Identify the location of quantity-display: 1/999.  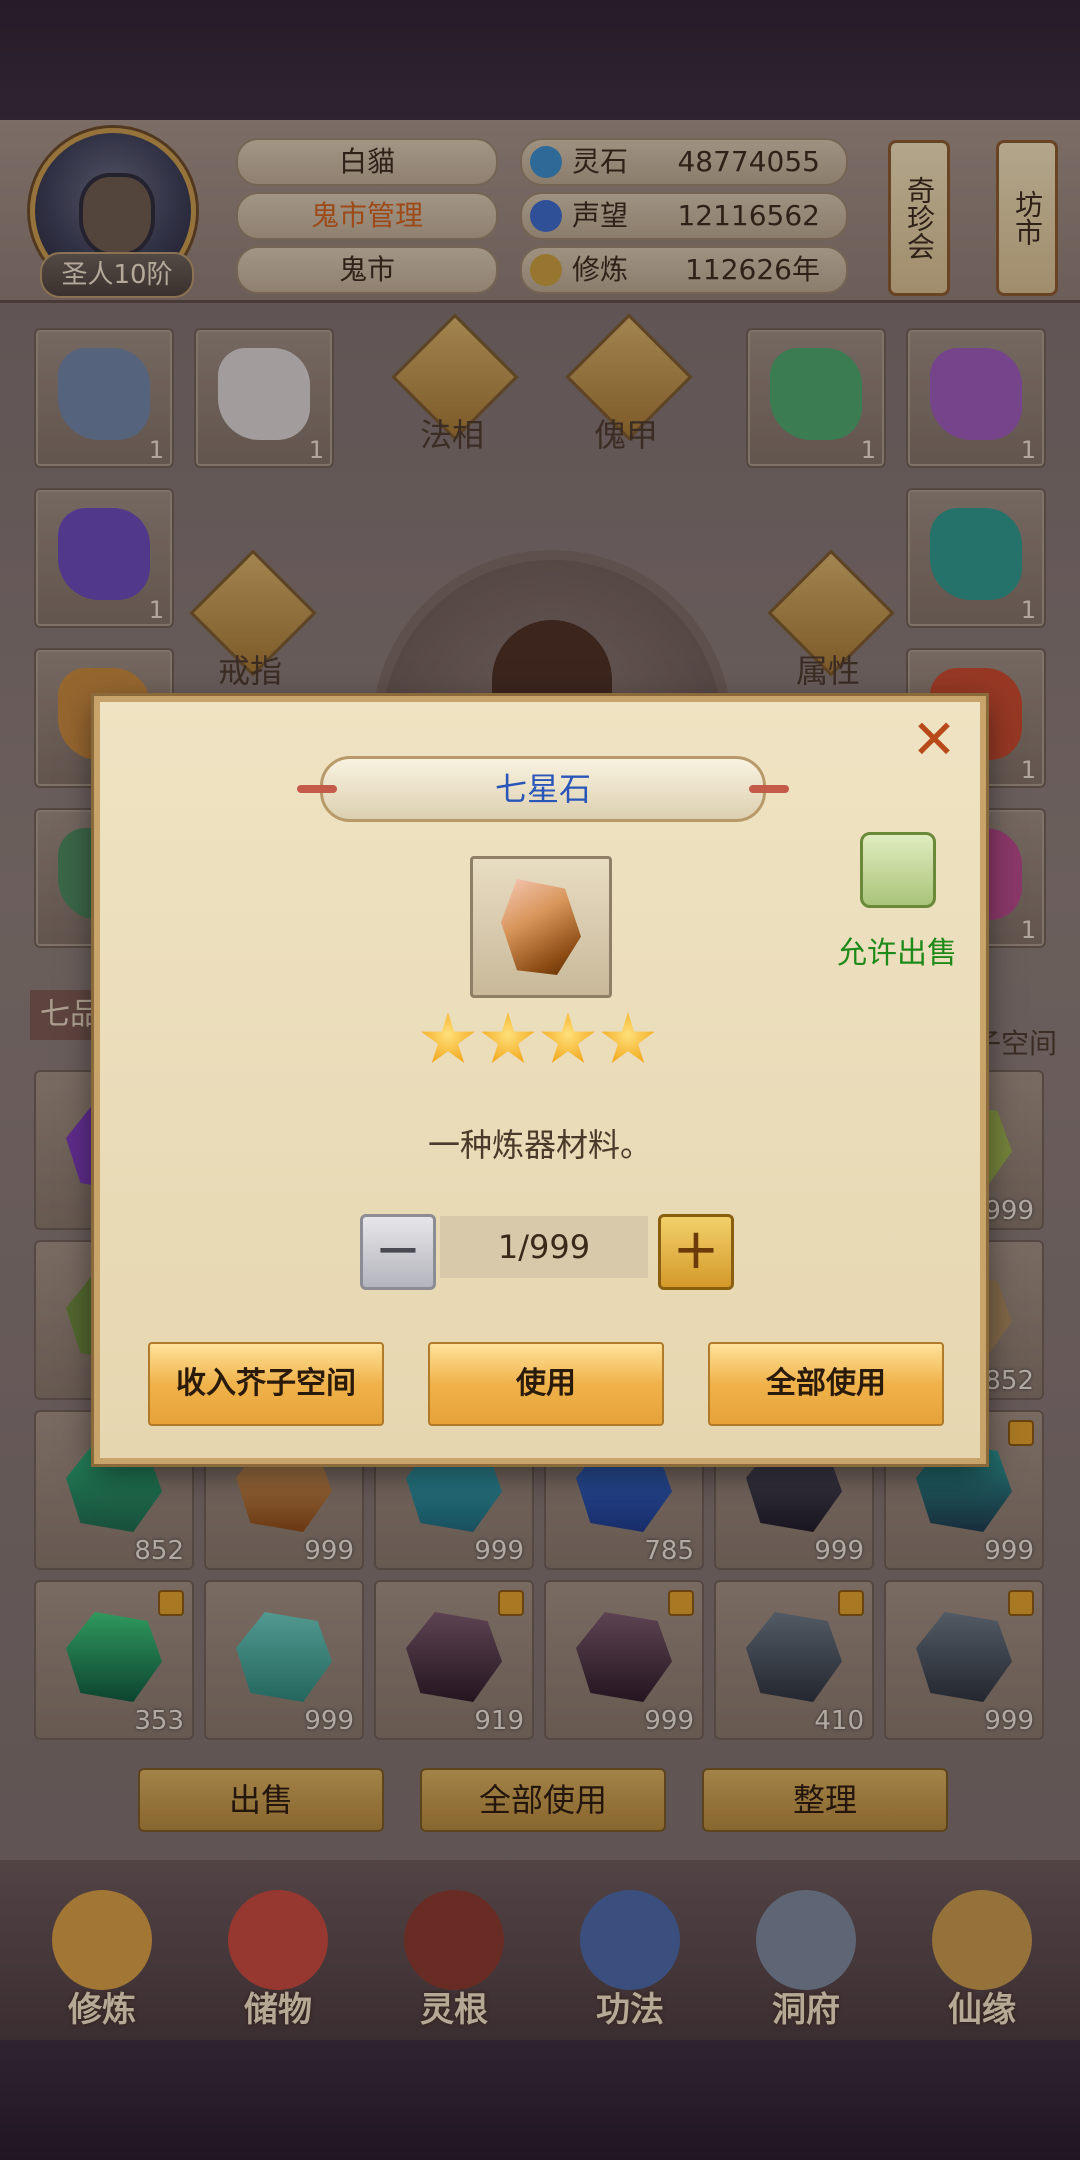
(544, 1247).